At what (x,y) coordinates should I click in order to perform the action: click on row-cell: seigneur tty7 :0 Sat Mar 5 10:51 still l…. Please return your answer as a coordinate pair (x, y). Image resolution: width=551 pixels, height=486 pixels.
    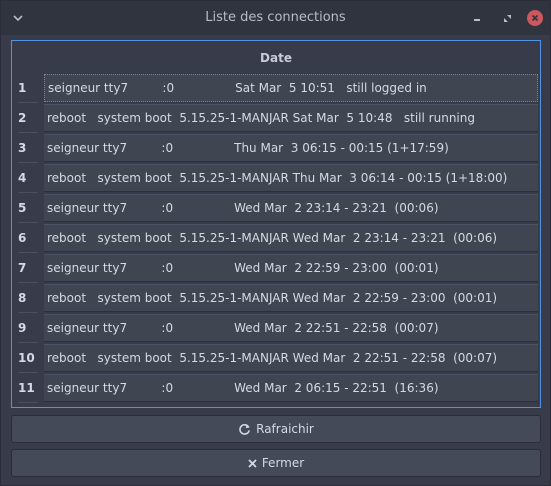
    Looking at the image, I should click on (291, 88).